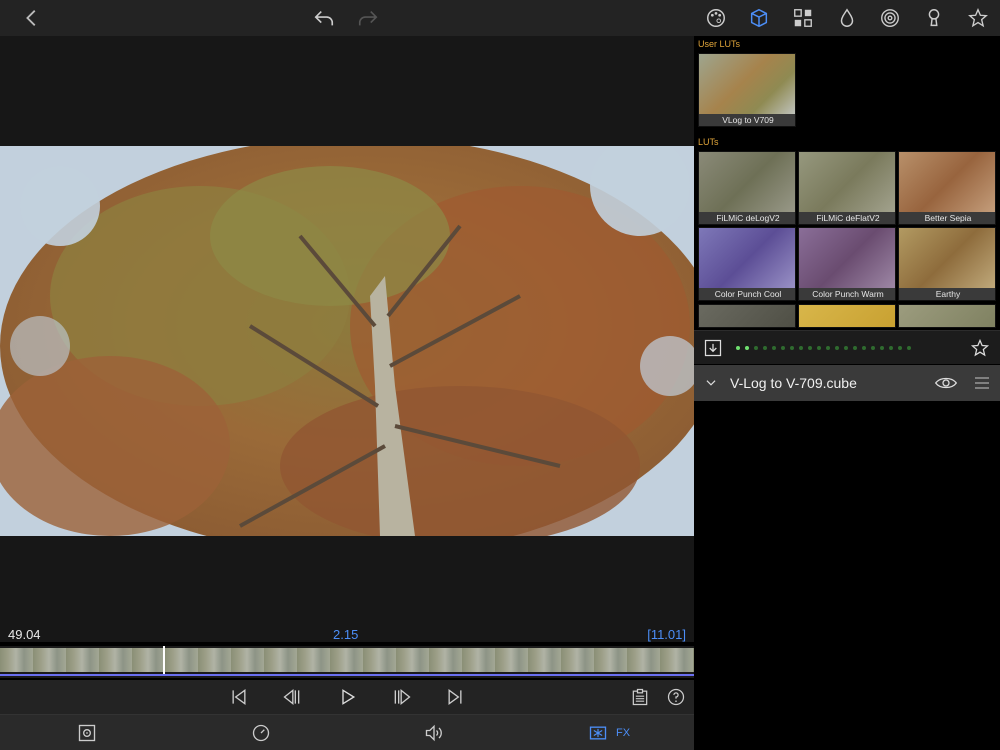 This screenshot has height=750, width=1000. What do you see at coordinates (347, 732) in the screenshot?
I see `bottom-tab-bar: FX` at bounding box center [347, 732].